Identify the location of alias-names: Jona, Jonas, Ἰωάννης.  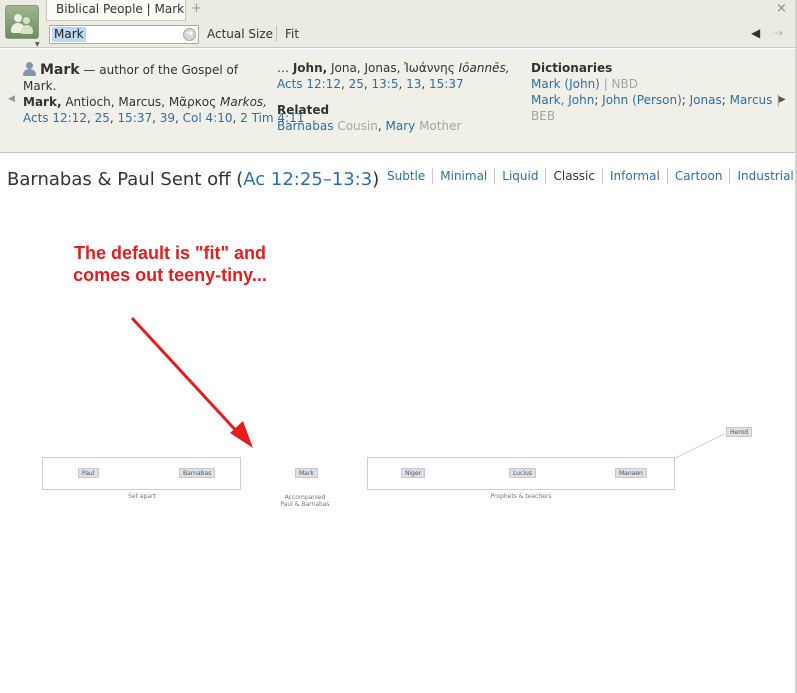
(393, 68).